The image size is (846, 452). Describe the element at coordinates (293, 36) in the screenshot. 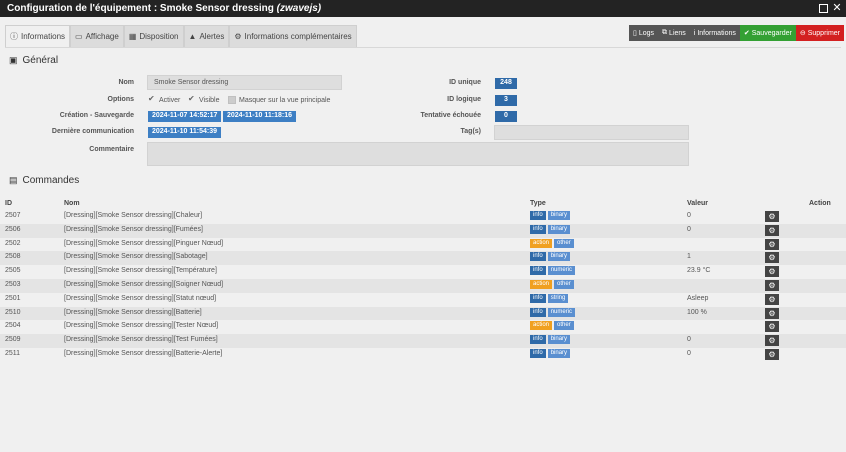

I see `tab-informations-compl-mentaires: ⚙ Informations complémentaires` at that location.